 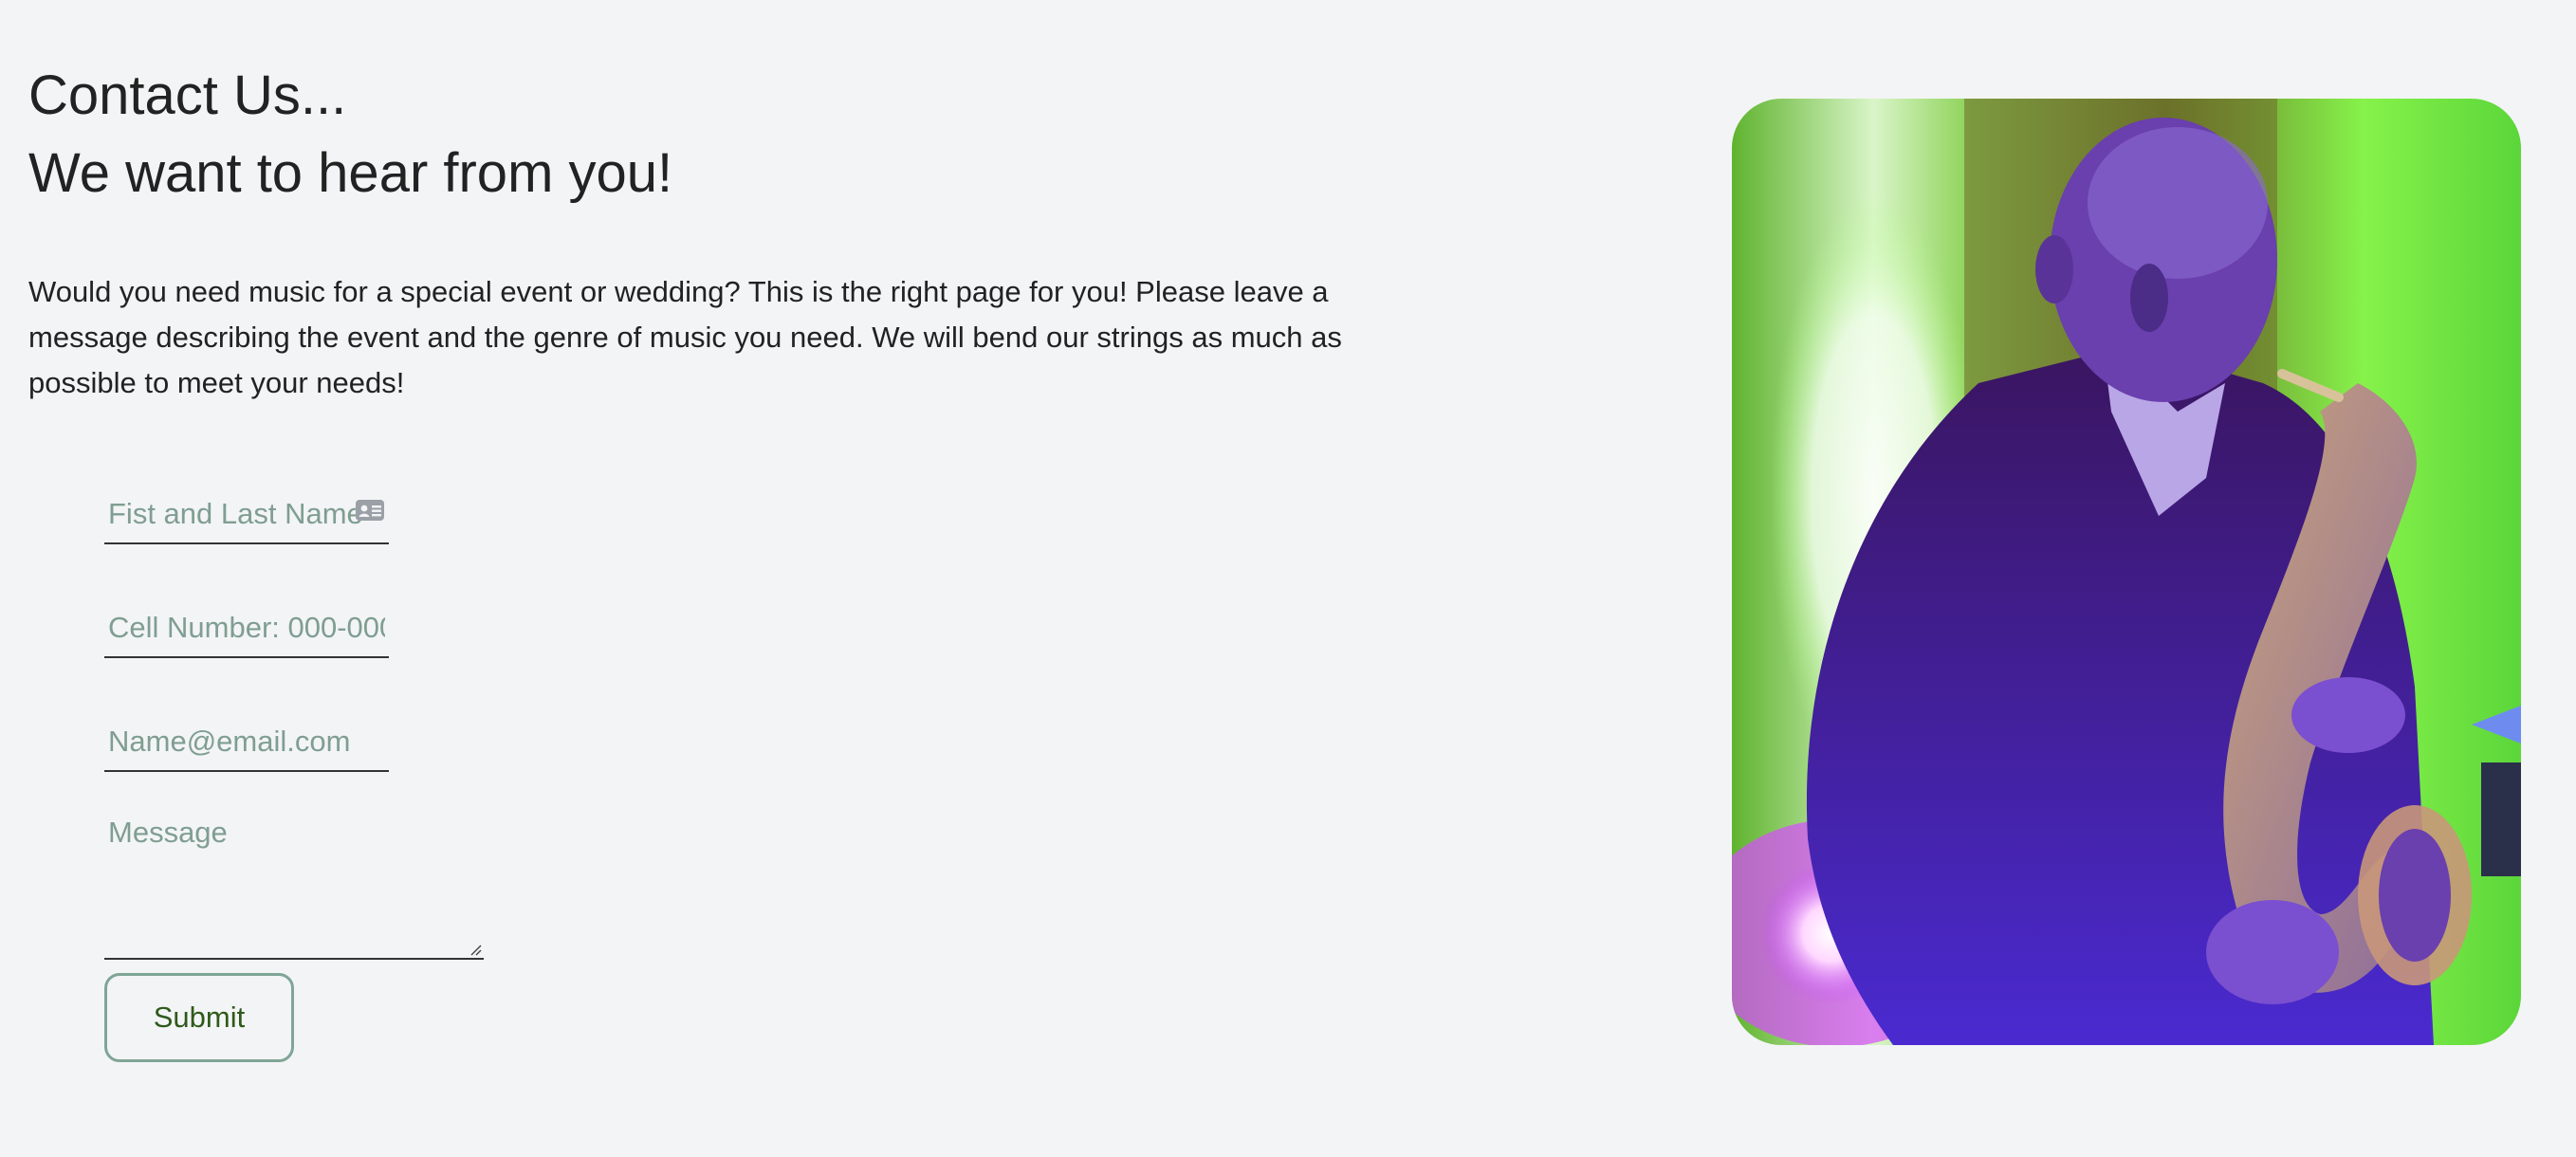 I want to click on contact-form: Submit, so click(x=294, y=767).